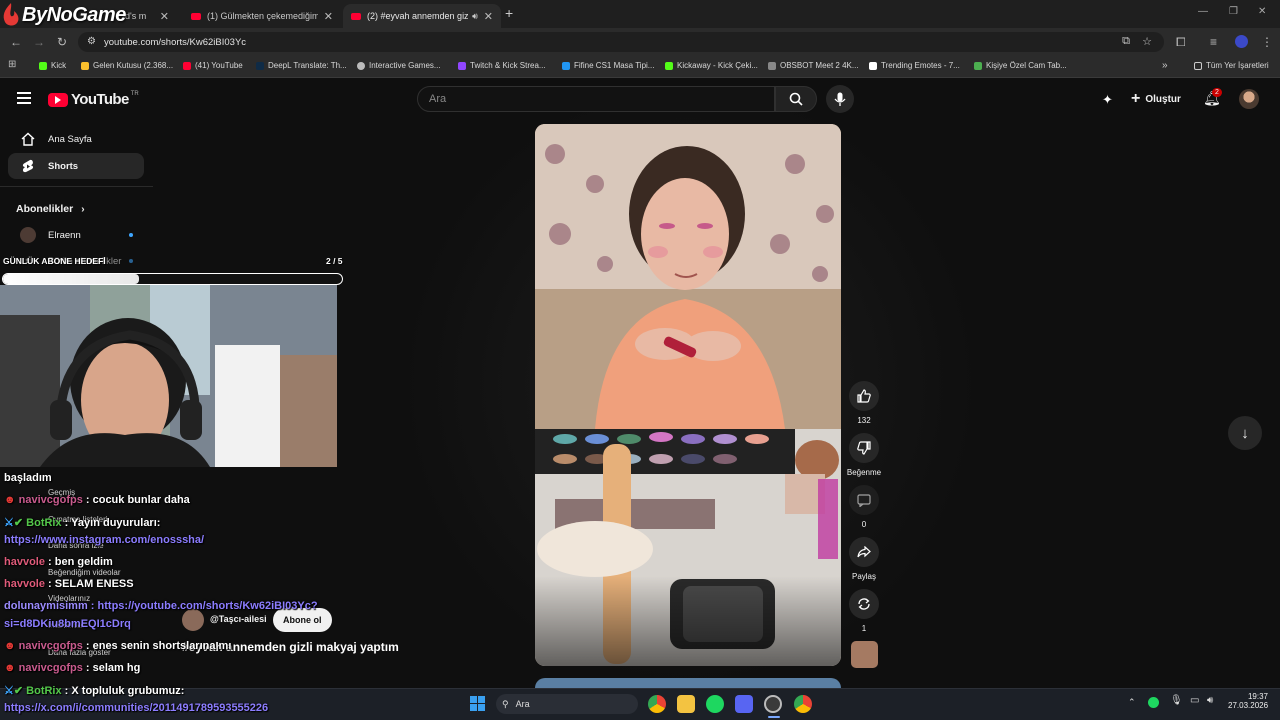 The image size is (1280, 720). Describe the element at coordinates (62, 42) in the screenshot. I see `reload-icon: ↻` at that location.